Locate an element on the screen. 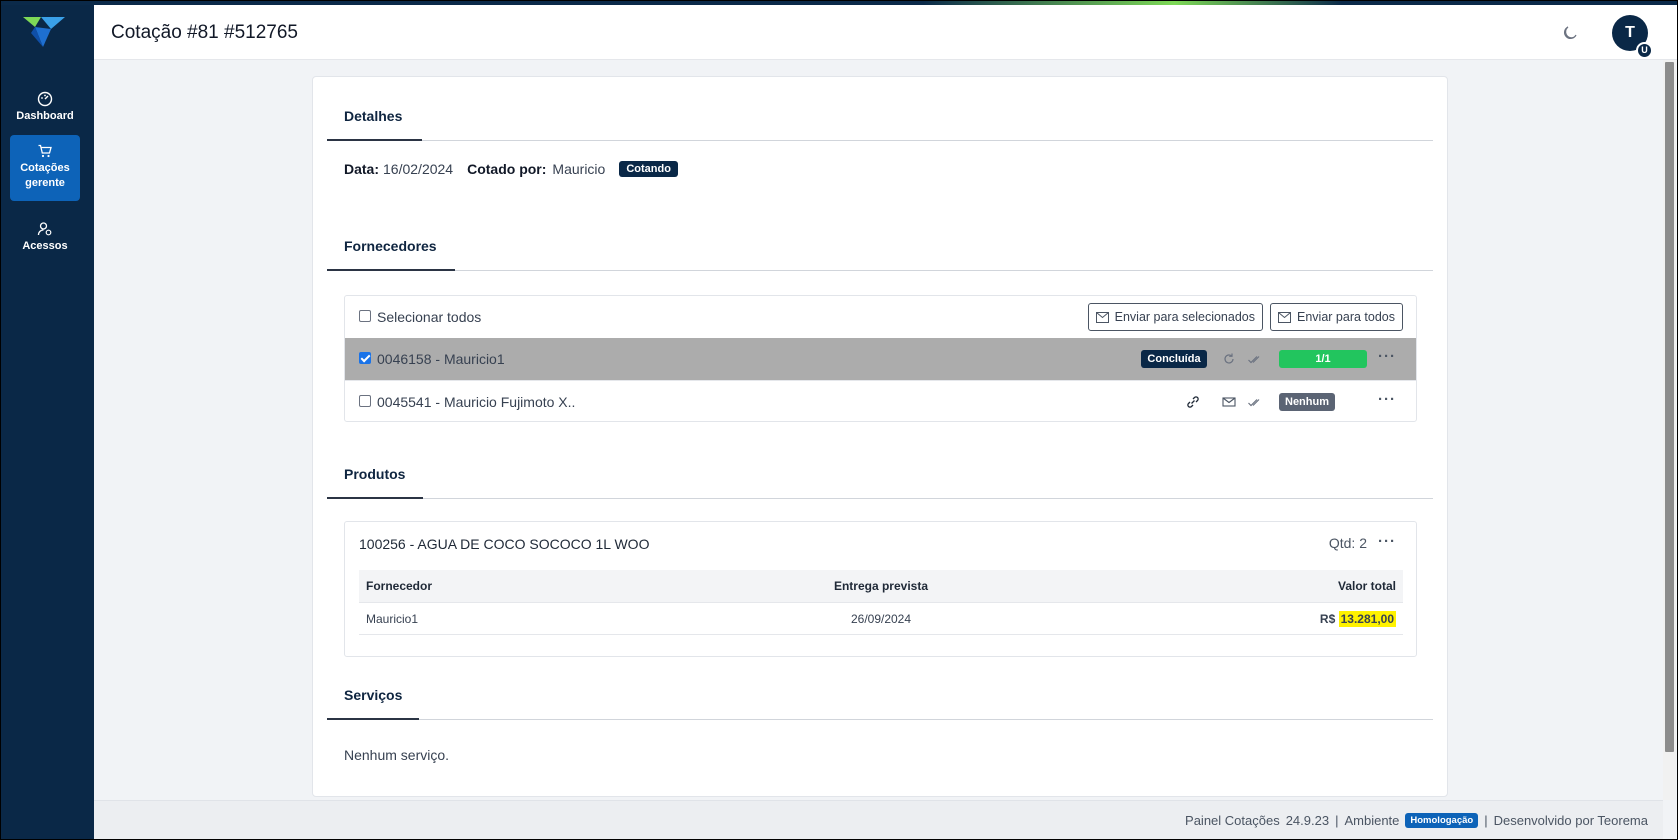  table-row: Mauricio1 26/09/2024 R$ 13.281,00 is located at coordinates (881, 618).